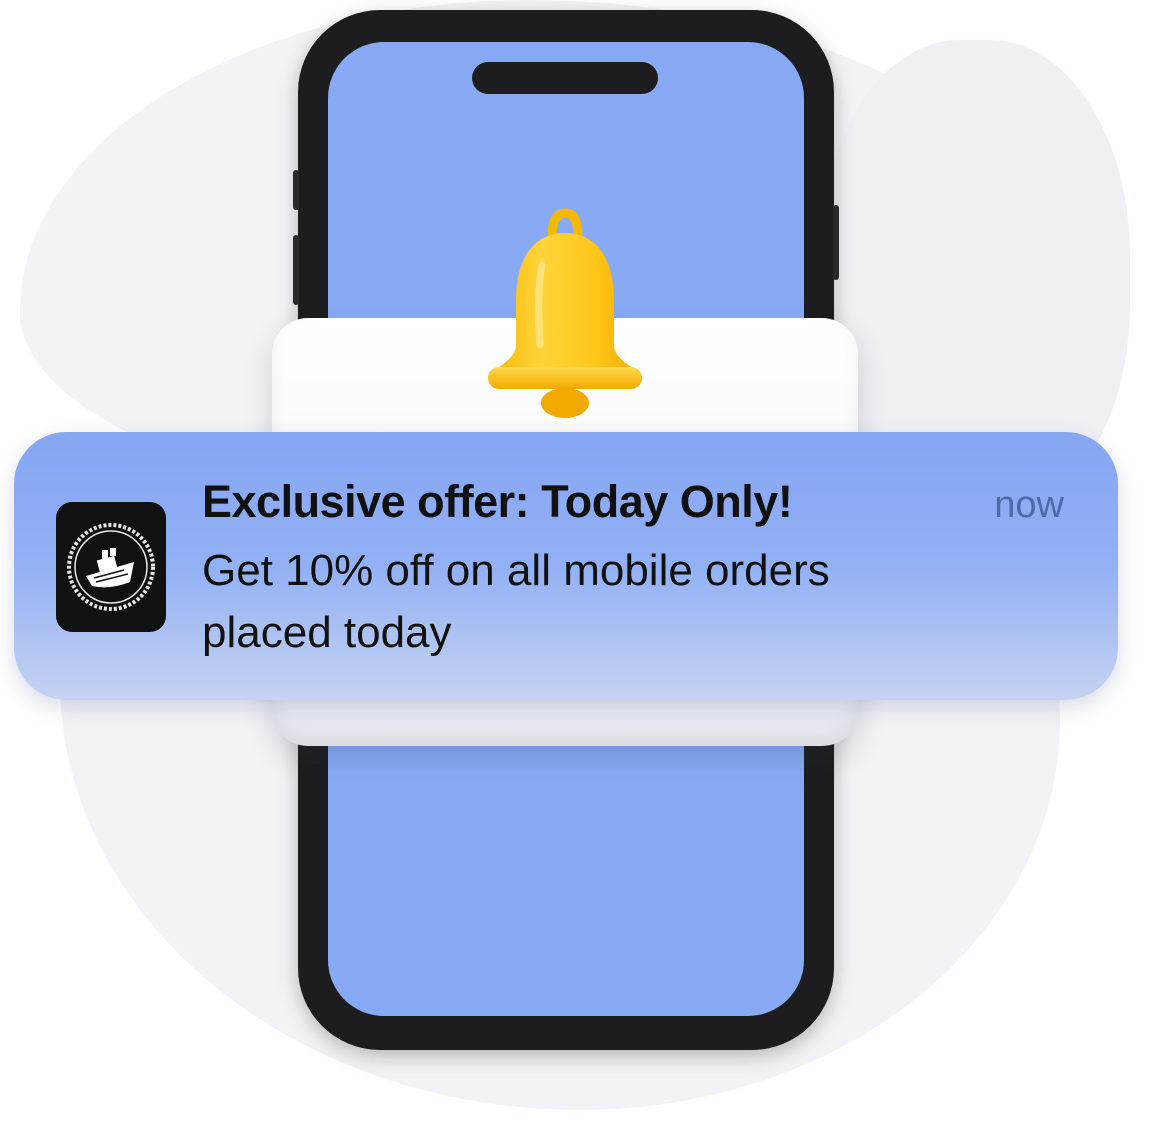  Describe the element at coordinates (296, 270) in the screenshot. I see `volume-button` at that location.